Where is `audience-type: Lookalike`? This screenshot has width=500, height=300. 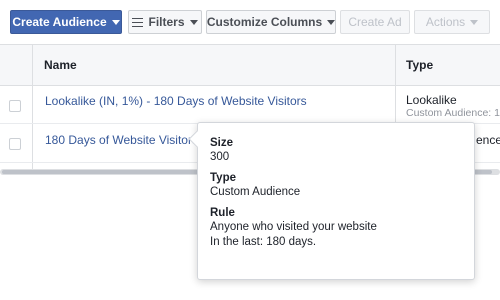
audience-type: Lookalike is located at coordinates (431, 100).